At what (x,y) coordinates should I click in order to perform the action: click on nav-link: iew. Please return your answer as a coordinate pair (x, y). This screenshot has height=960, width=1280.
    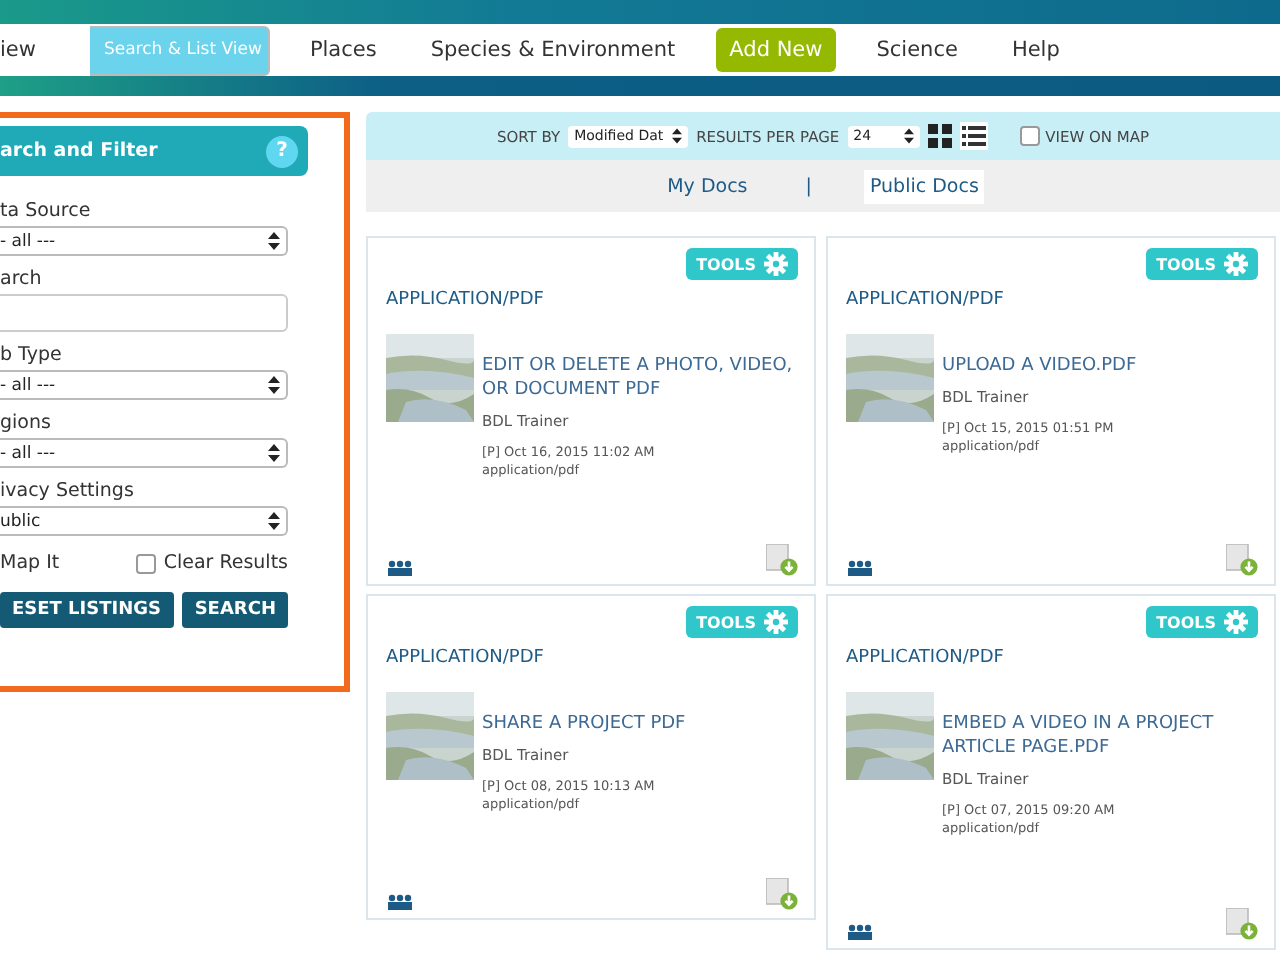
    Looking at the image, I should click on (25, 50).